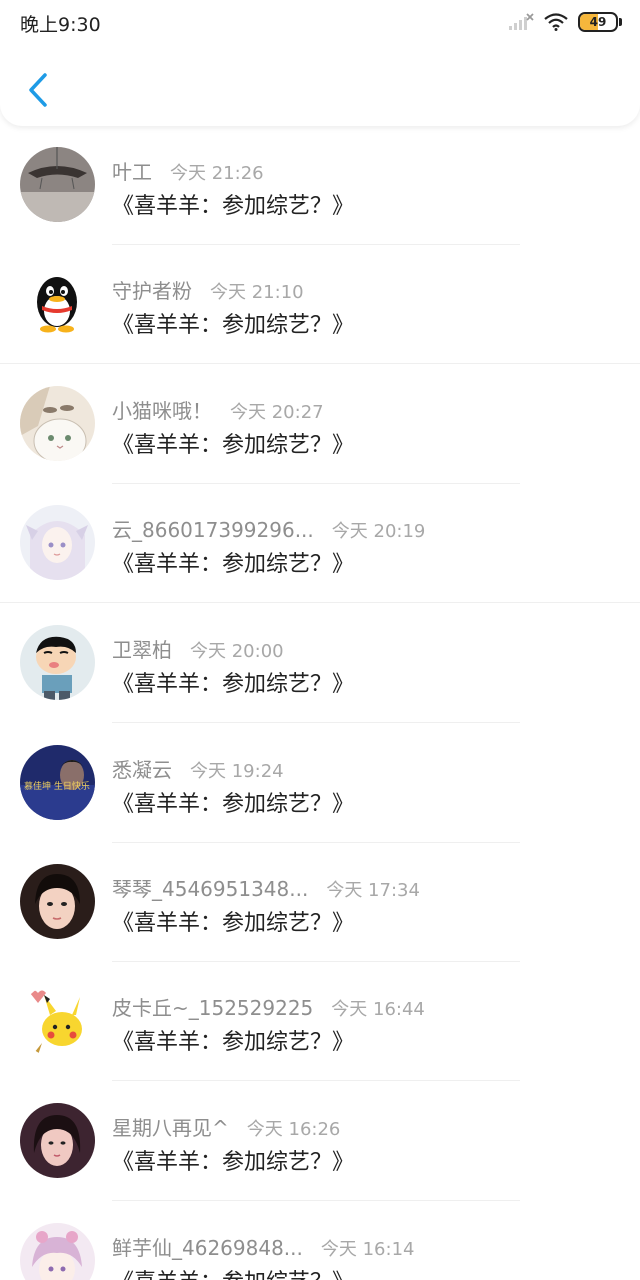 This screenshot has height=1280, width=640. Describe the element at coordinates (162, 411) in the screenshot. I see `user-name: 小猫咪哦！` at that location.